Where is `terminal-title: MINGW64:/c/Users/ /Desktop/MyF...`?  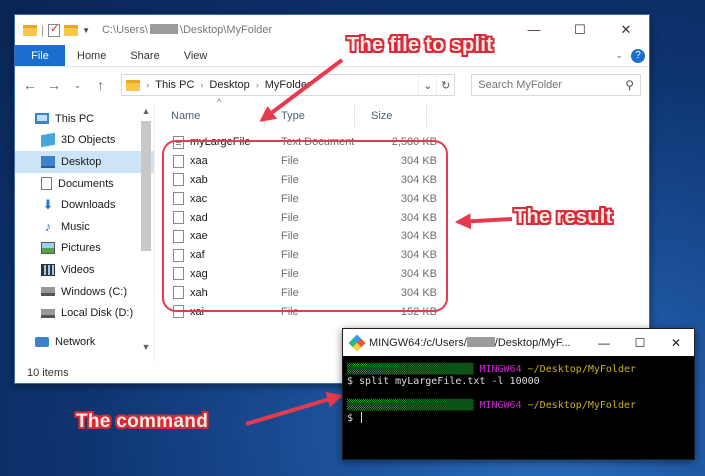
terminal-title: MINGW64:/c/Users/ /Desktop/MyF... is located at coordinates (470, 342).